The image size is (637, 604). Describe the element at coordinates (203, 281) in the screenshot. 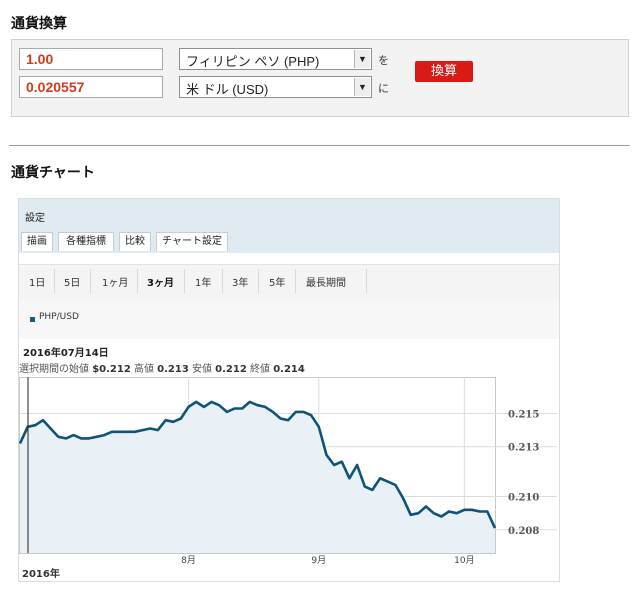

I see `range-1y: 1年` at that location.